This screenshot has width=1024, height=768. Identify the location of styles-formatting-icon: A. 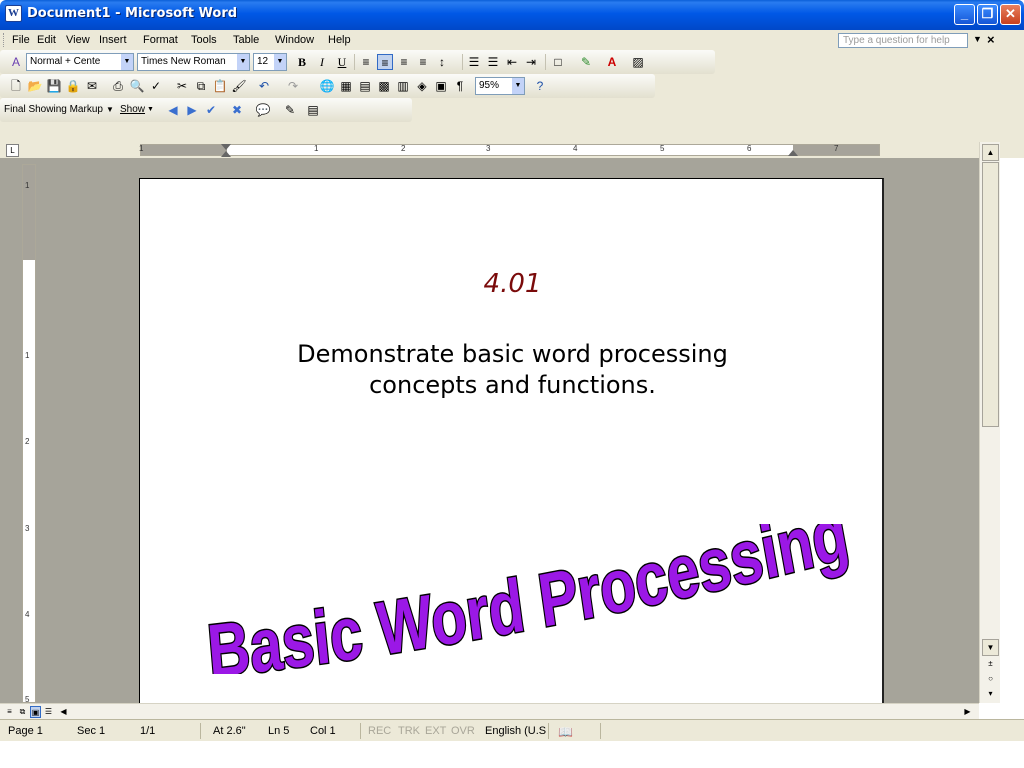
(16, 62).